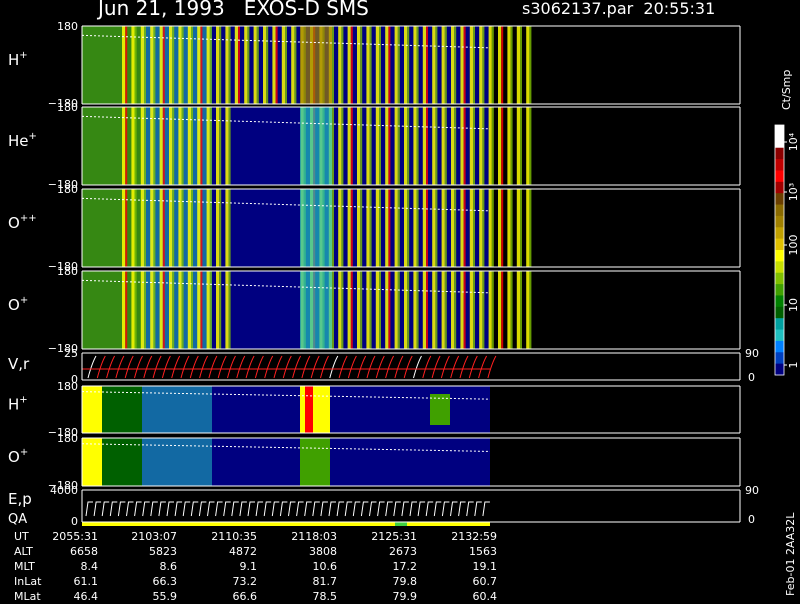 The height and width of the screenshot is (604, 800). I want to click on right-tick-min: 0, so click(751, 377).